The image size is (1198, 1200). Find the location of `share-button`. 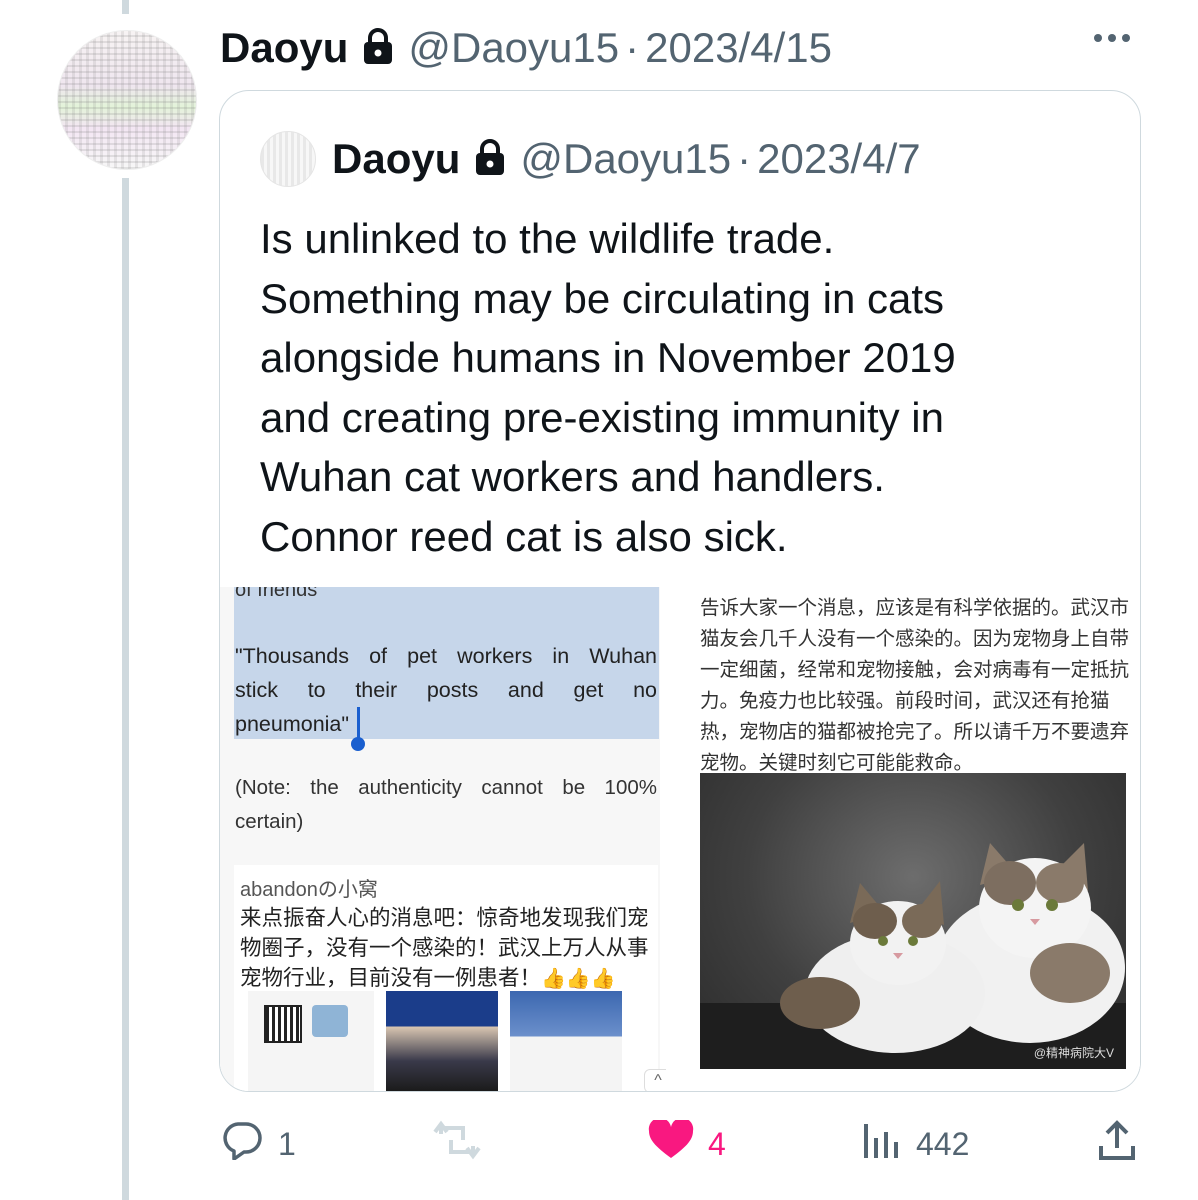

share-button is located at coordinates (1117, 1145).